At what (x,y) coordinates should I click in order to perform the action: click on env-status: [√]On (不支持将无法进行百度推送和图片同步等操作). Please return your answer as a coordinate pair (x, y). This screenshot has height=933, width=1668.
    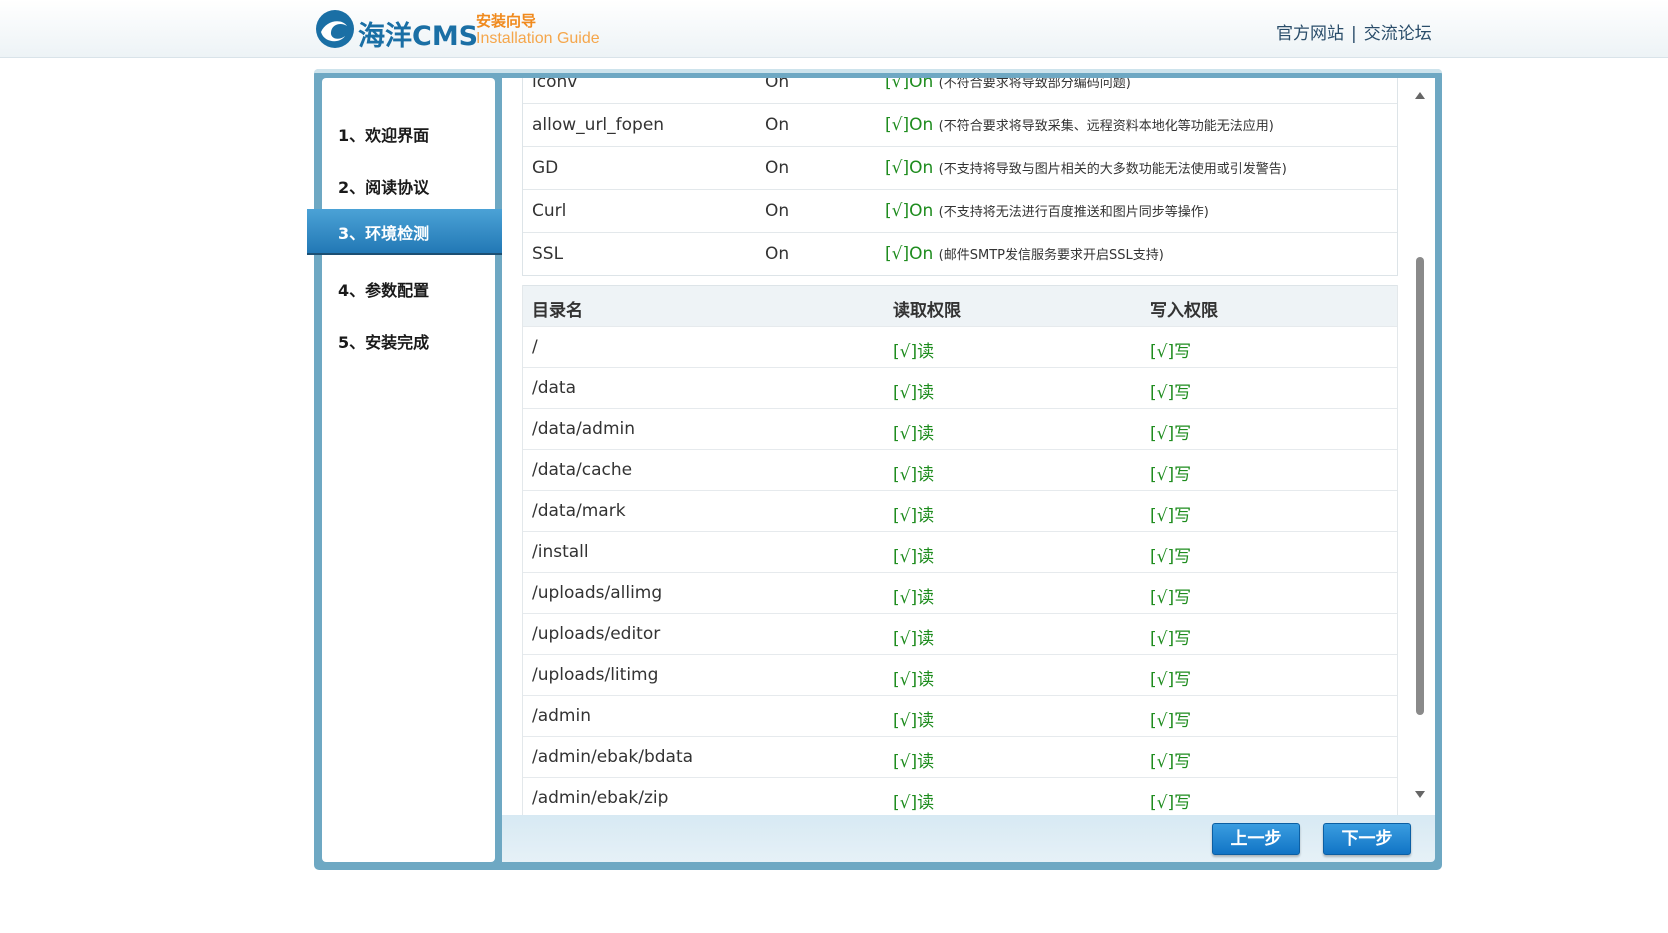
    Looking at the image, I should click on (1047, 211).